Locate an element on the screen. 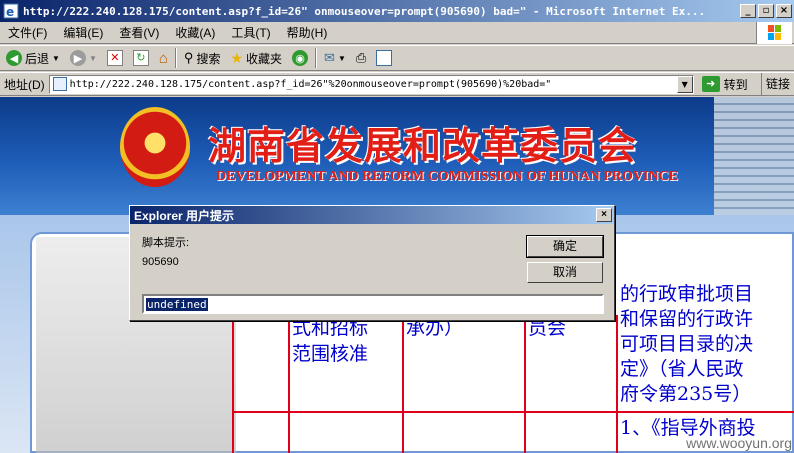 This screenshot has width=794, height=453. svg-text: e is located at coordinates (10, 12).